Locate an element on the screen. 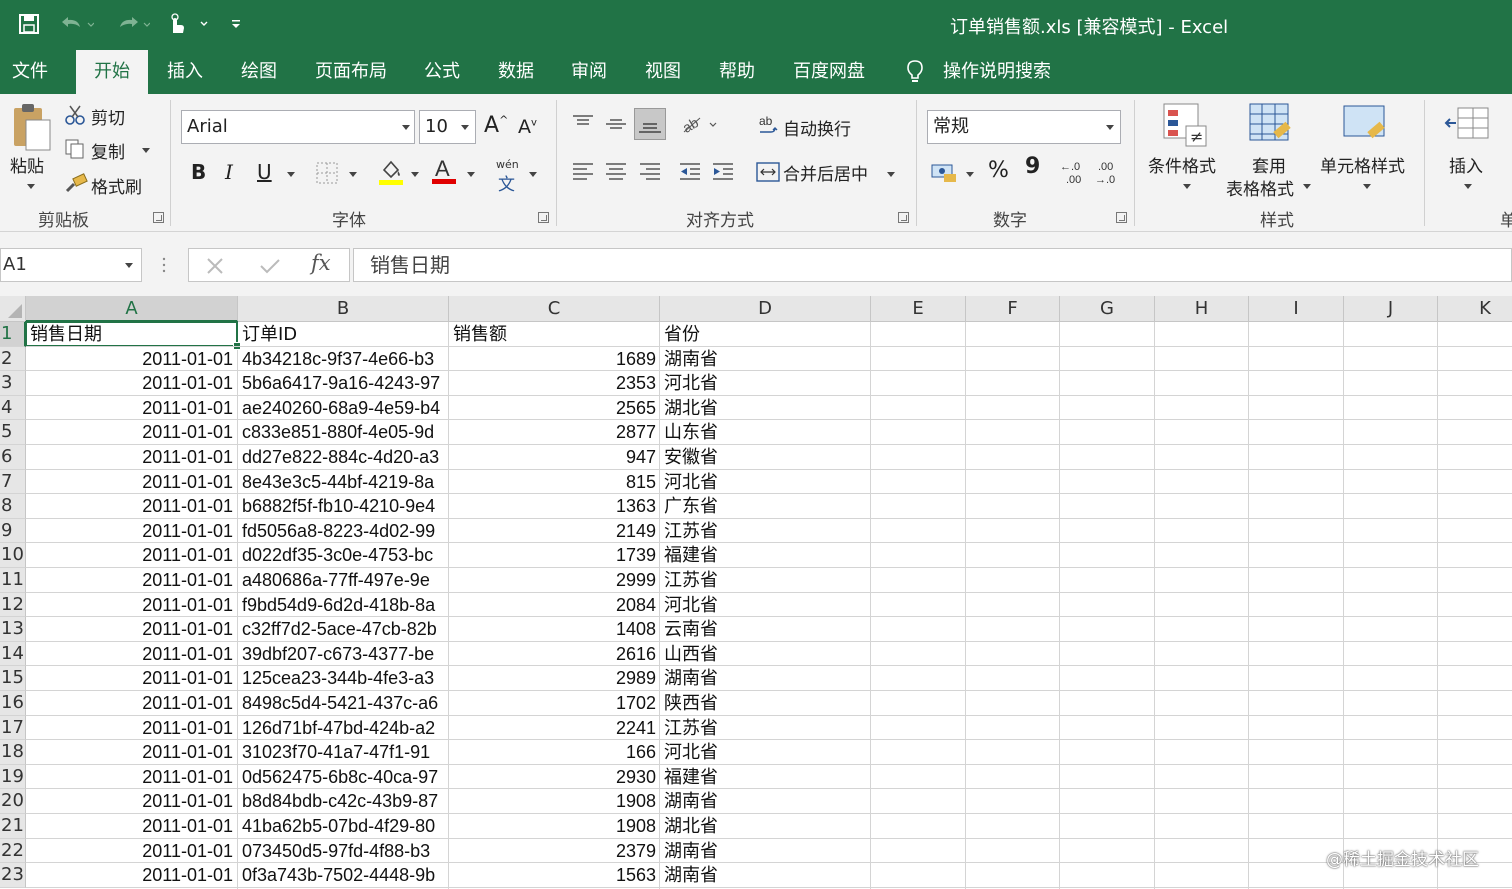 This screenshot has width=1512, height=889. province-cell: 广东省 is located at coordinates (765, 506).